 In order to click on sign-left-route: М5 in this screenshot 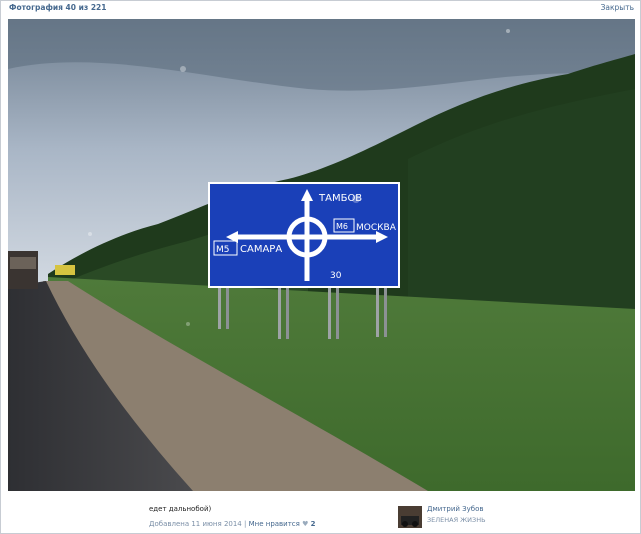, I will do `click(223, 250)`.